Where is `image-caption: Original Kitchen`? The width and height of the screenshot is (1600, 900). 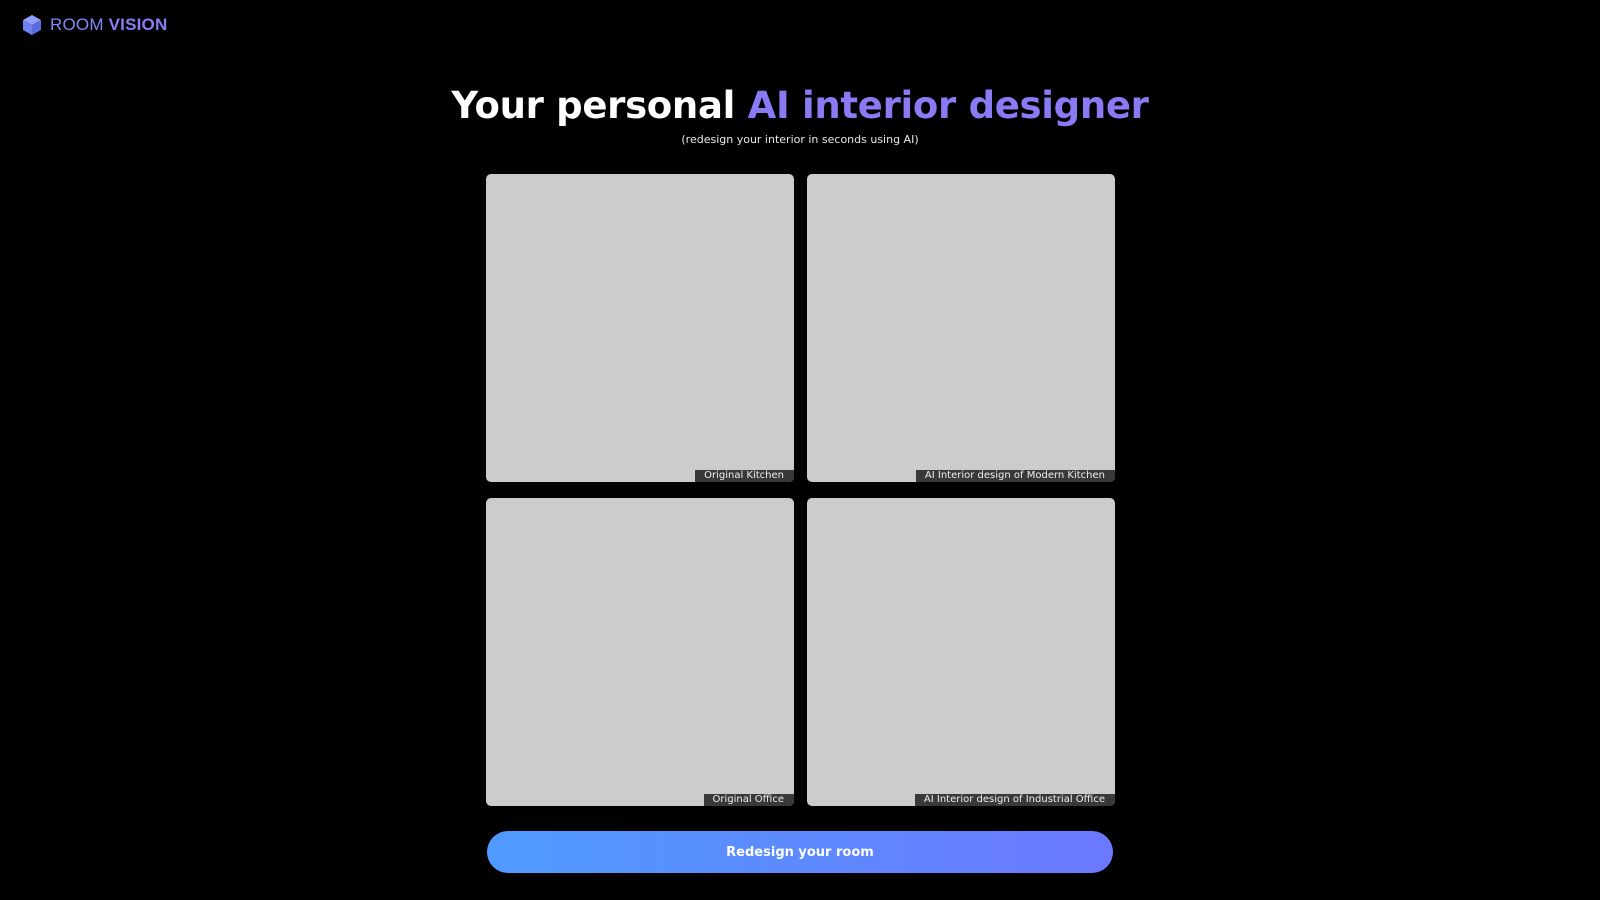 image-caption: Original Kitchen is located at coordinates (744, 476).